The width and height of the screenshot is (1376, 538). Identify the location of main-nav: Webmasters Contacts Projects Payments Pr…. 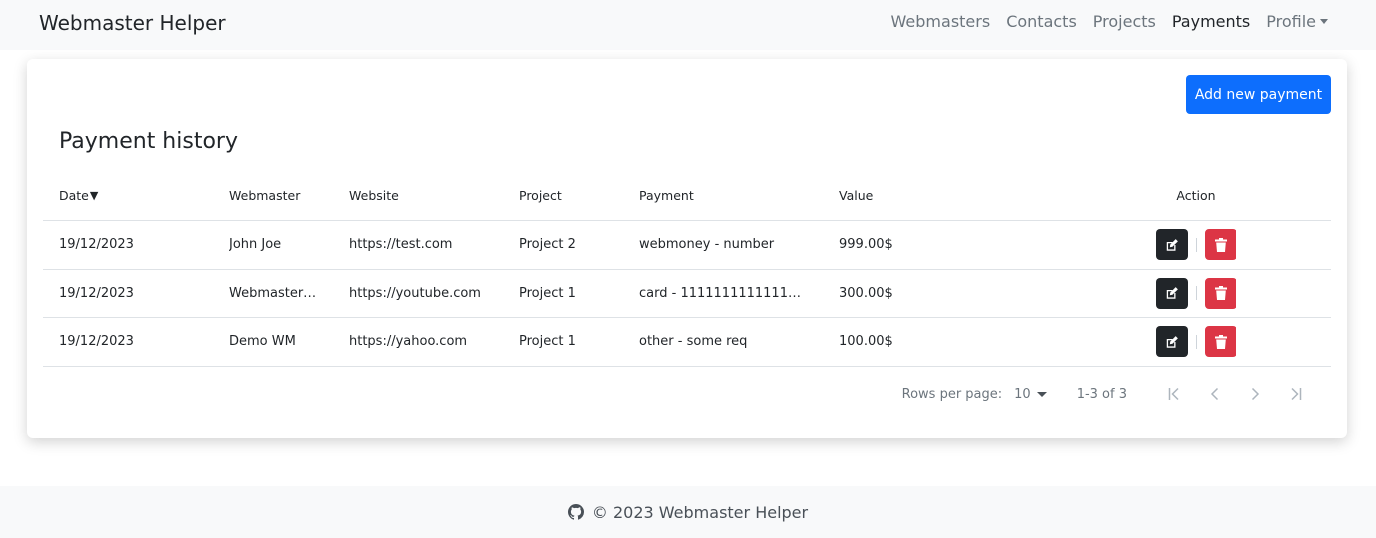
(1109, 21).